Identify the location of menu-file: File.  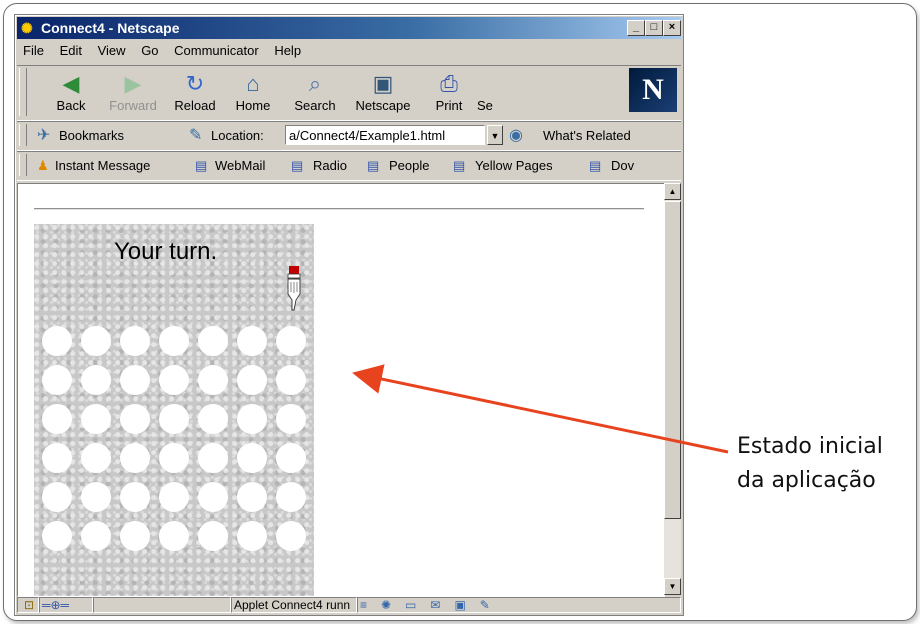
(33, 50).